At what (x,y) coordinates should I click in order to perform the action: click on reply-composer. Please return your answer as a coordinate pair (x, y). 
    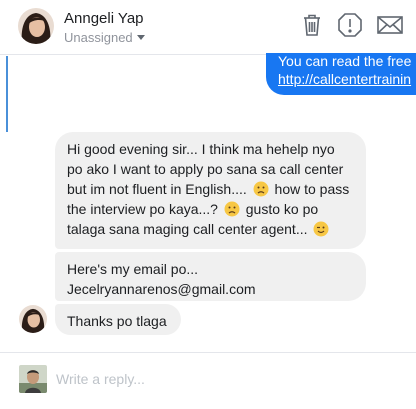
    Looking at the image, I should click on (208, 380).